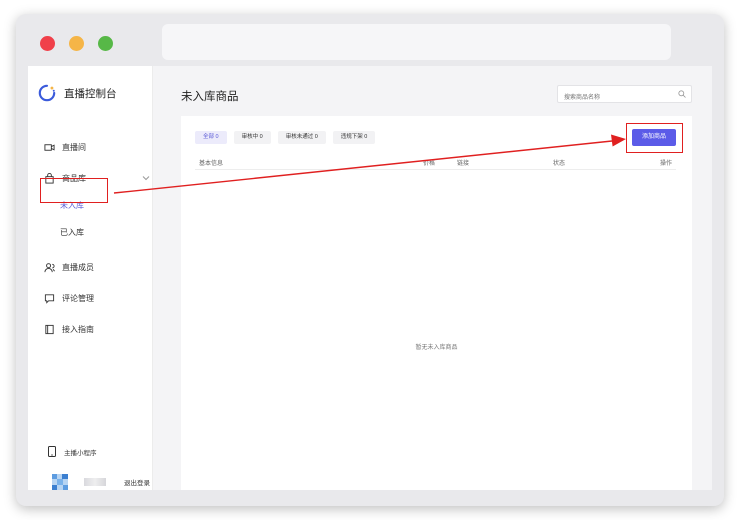 The width and height of the screenshot is (740, 520). Describe the element at coordinates (78, 267) in the screenshot. I see `sidebar-item-label: 直播成员` at that location.